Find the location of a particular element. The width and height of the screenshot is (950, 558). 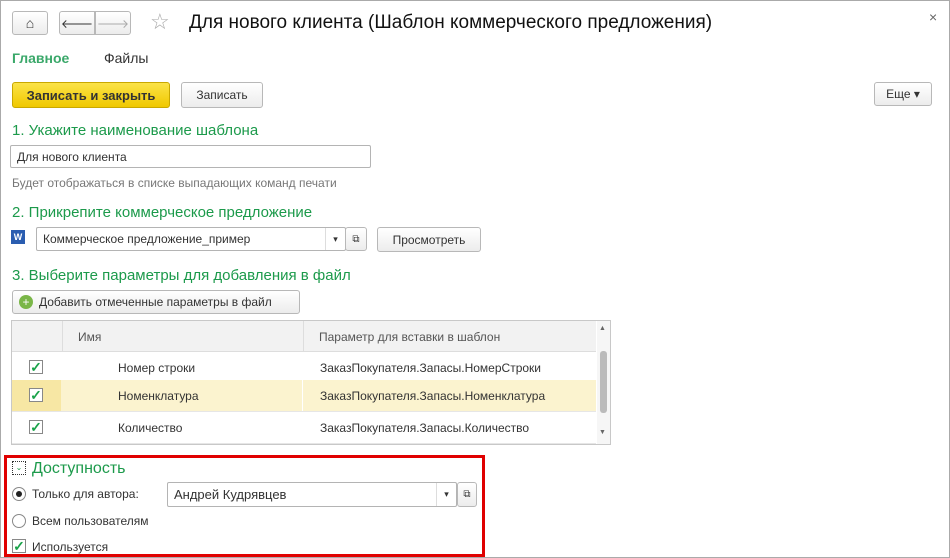

more-label: Еще is located at coordinates (898, 94).